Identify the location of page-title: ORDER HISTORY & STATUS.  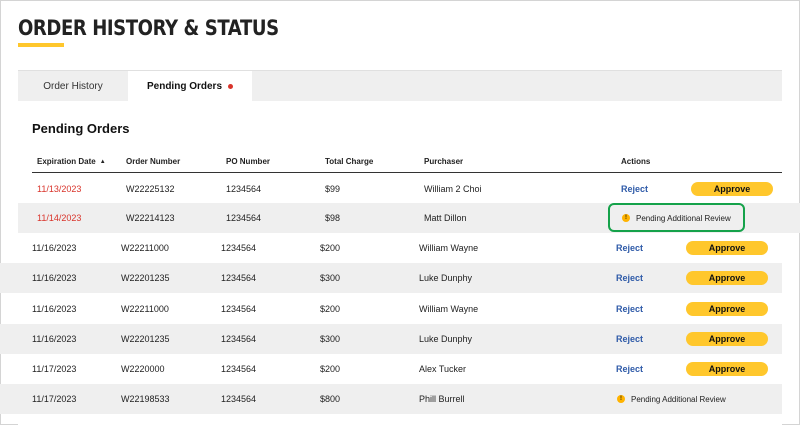
(148, 28).